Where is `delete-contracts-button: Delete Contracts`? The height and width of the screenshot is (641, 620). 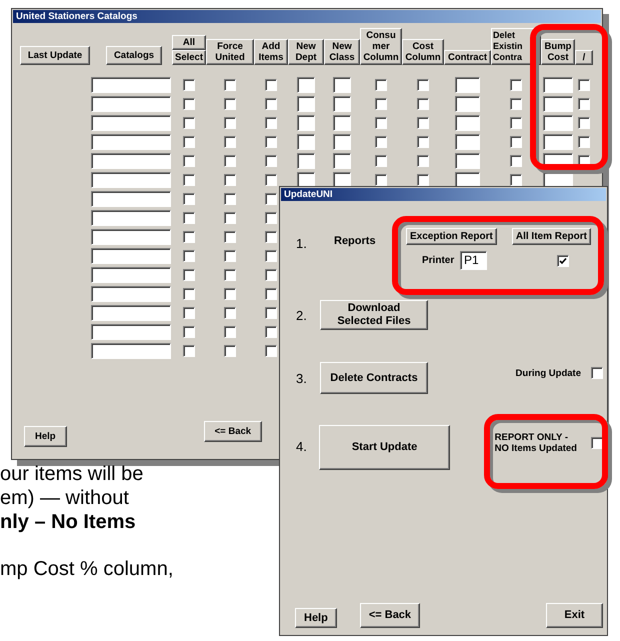
delete-contracts-button: Delete Contracts is located at coordinates (374, 378).